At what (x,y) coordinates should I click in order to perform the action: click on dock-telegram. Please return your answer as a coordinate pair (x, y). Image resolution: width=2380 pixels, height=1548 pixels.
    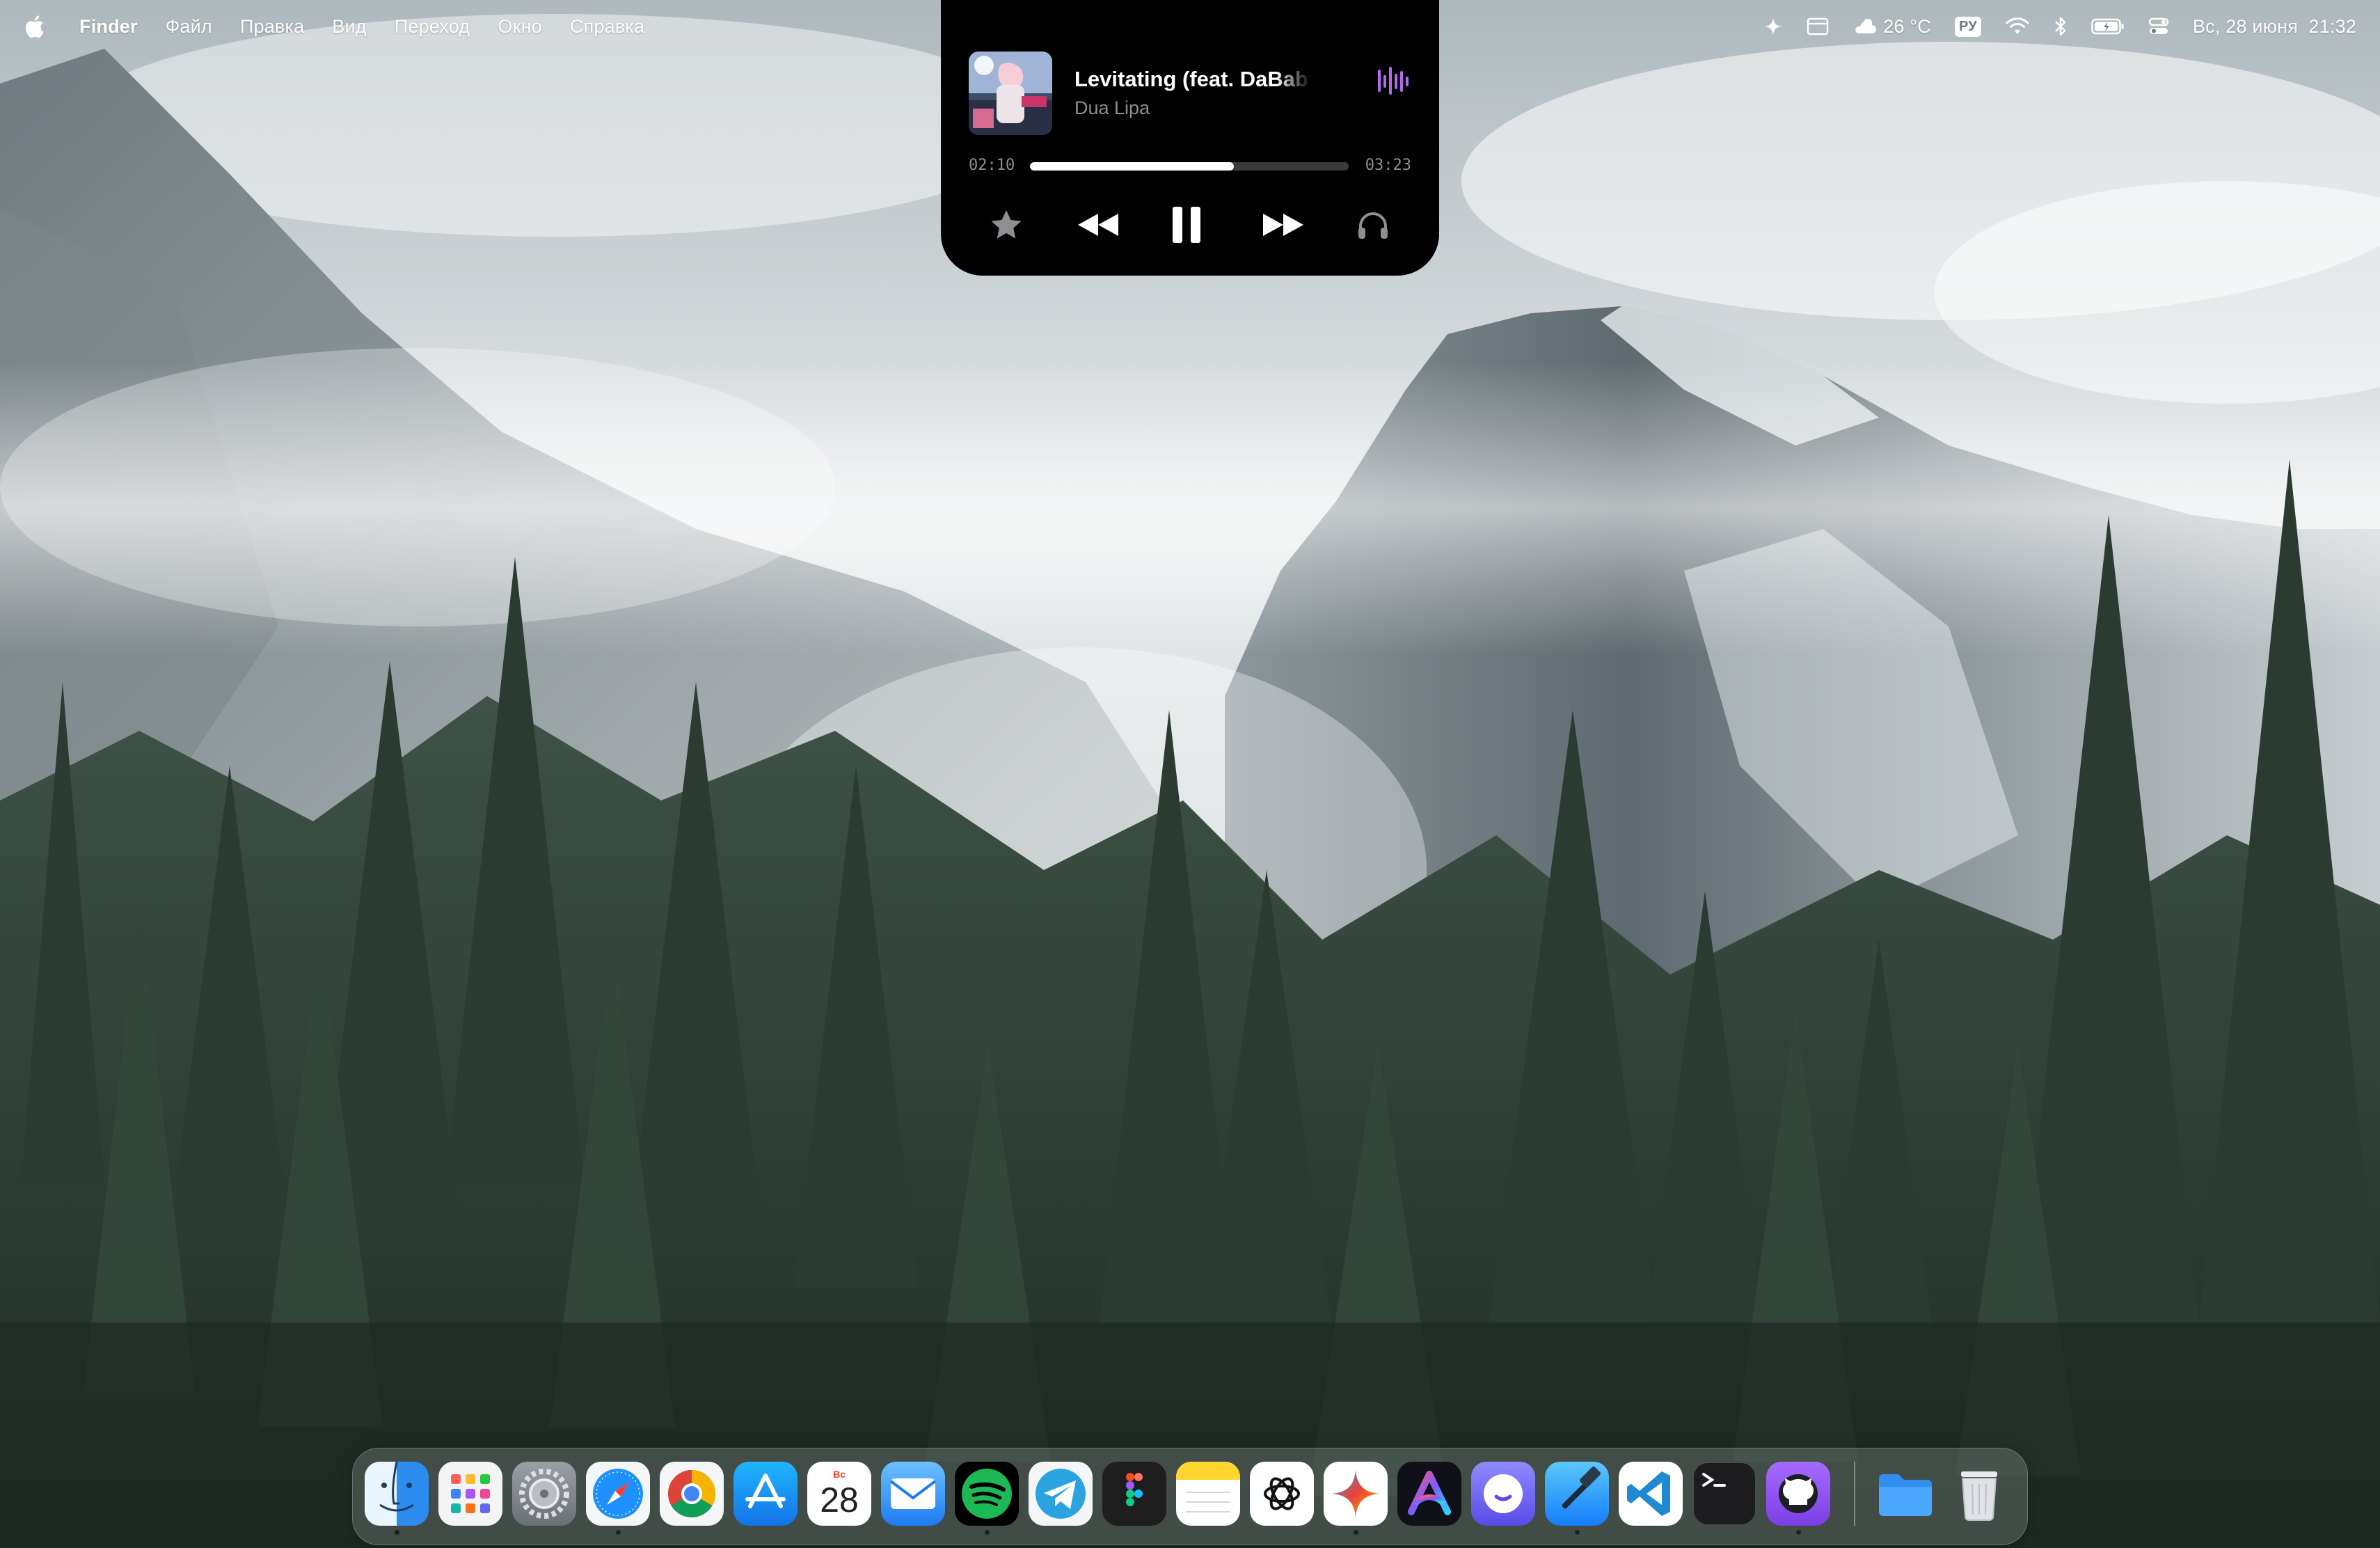
    Looking at the image, I should click on (1061, 1494).